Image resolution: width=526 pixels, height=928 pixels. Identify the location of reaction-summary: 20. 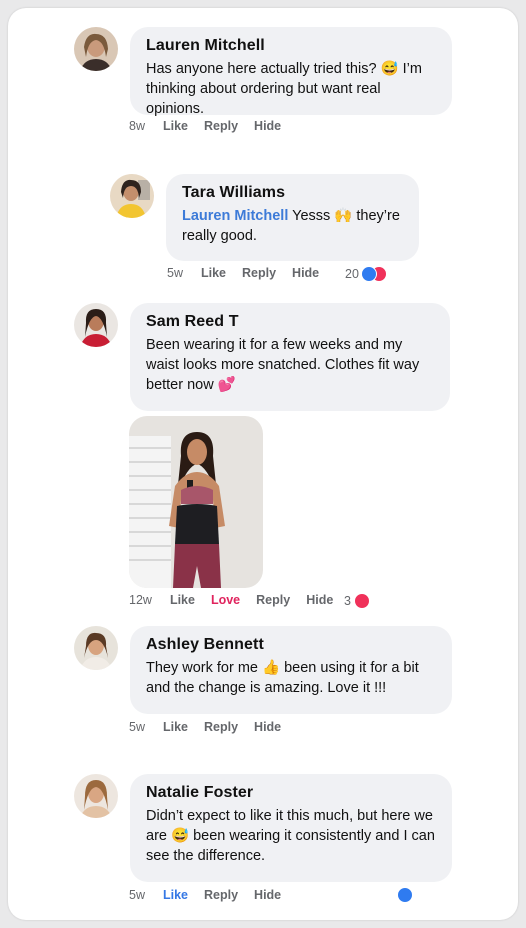
(366, 274).